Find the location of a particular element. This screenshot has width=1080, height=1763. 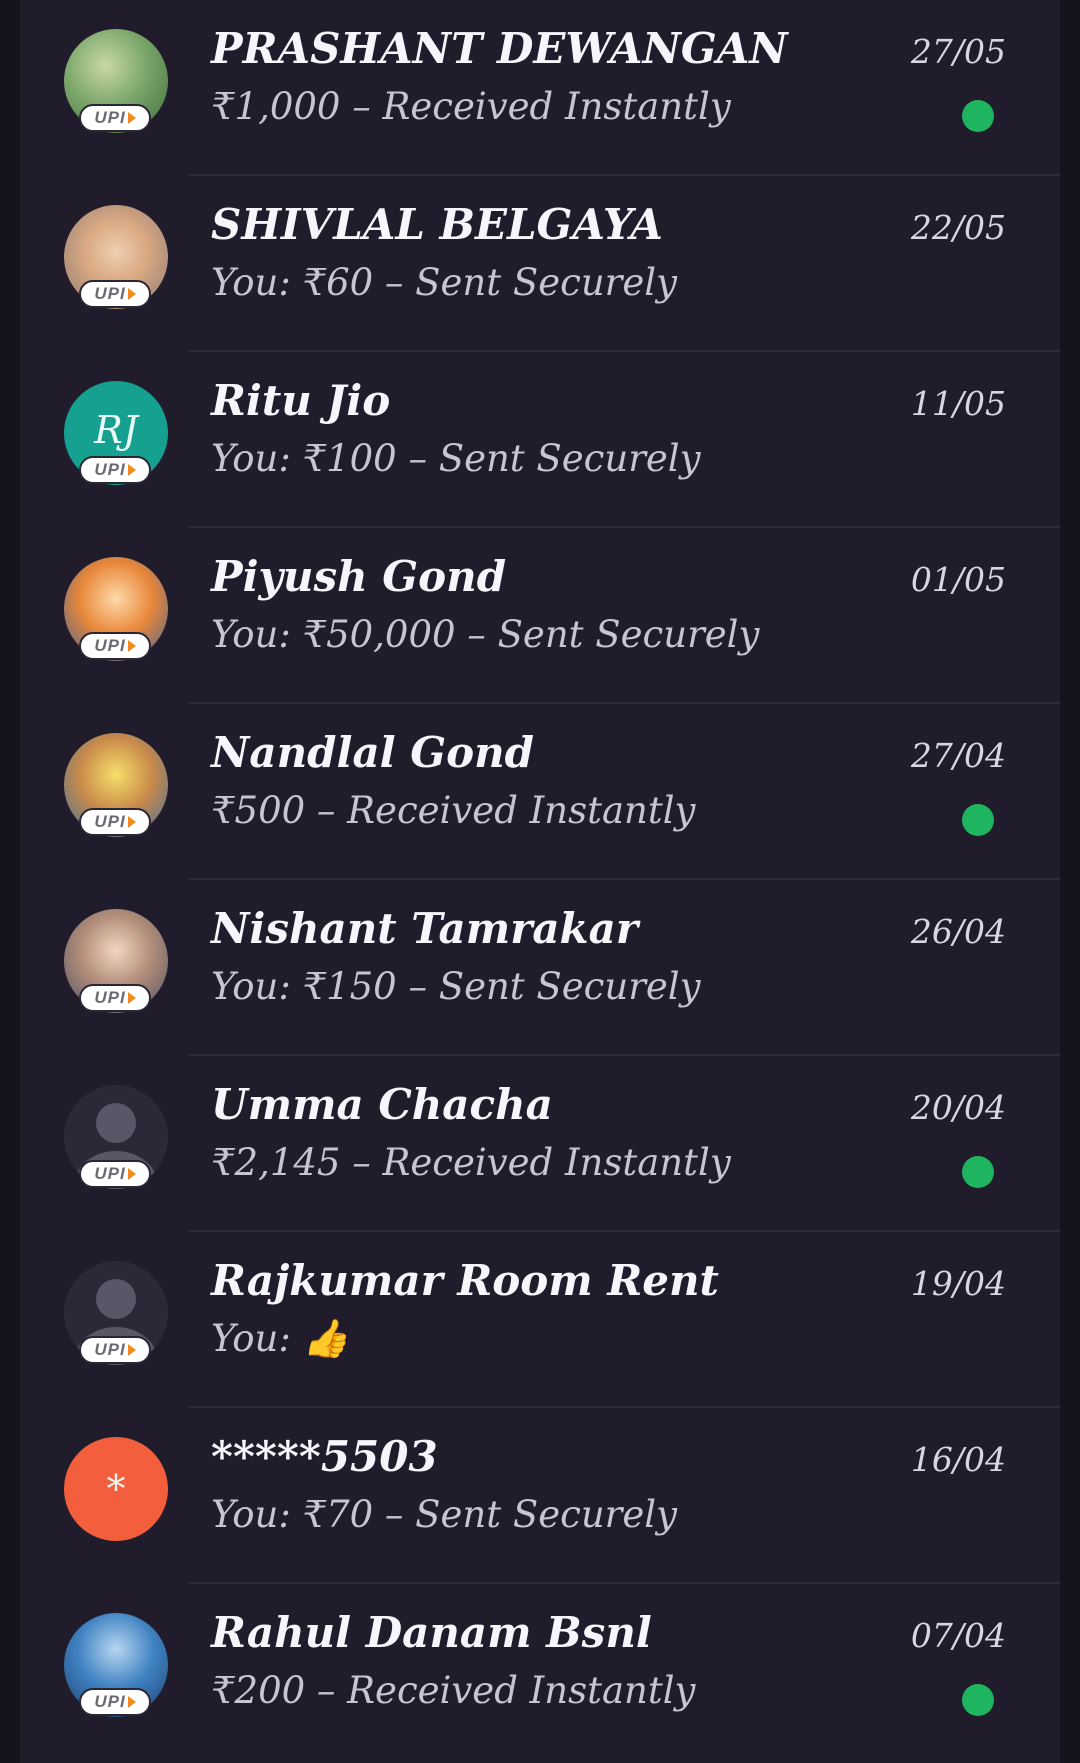

contact-name: Rahul Danam Bsnl is located at coordinates (431, 1632).